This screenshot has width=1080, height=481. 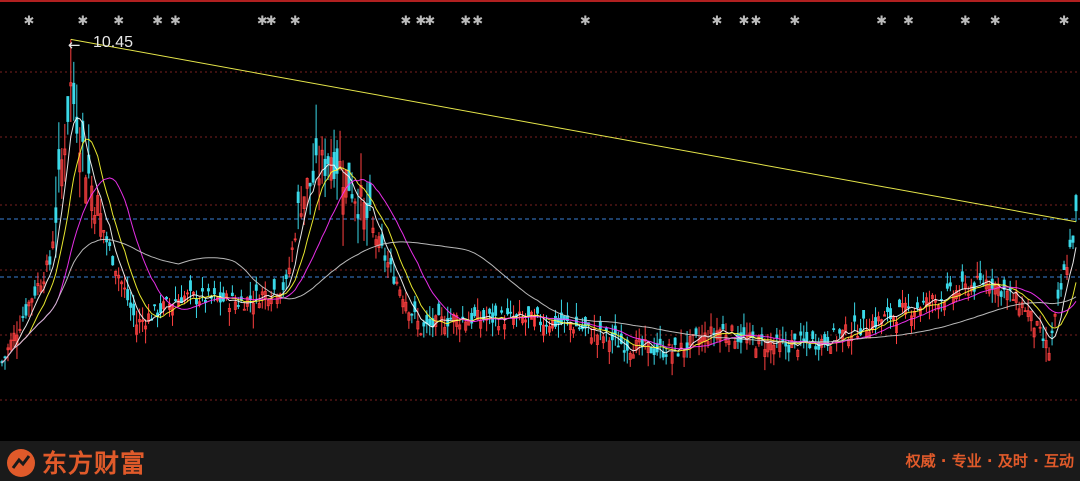 I want to click on east-money-logo-icon, so click(x=21, y=463).